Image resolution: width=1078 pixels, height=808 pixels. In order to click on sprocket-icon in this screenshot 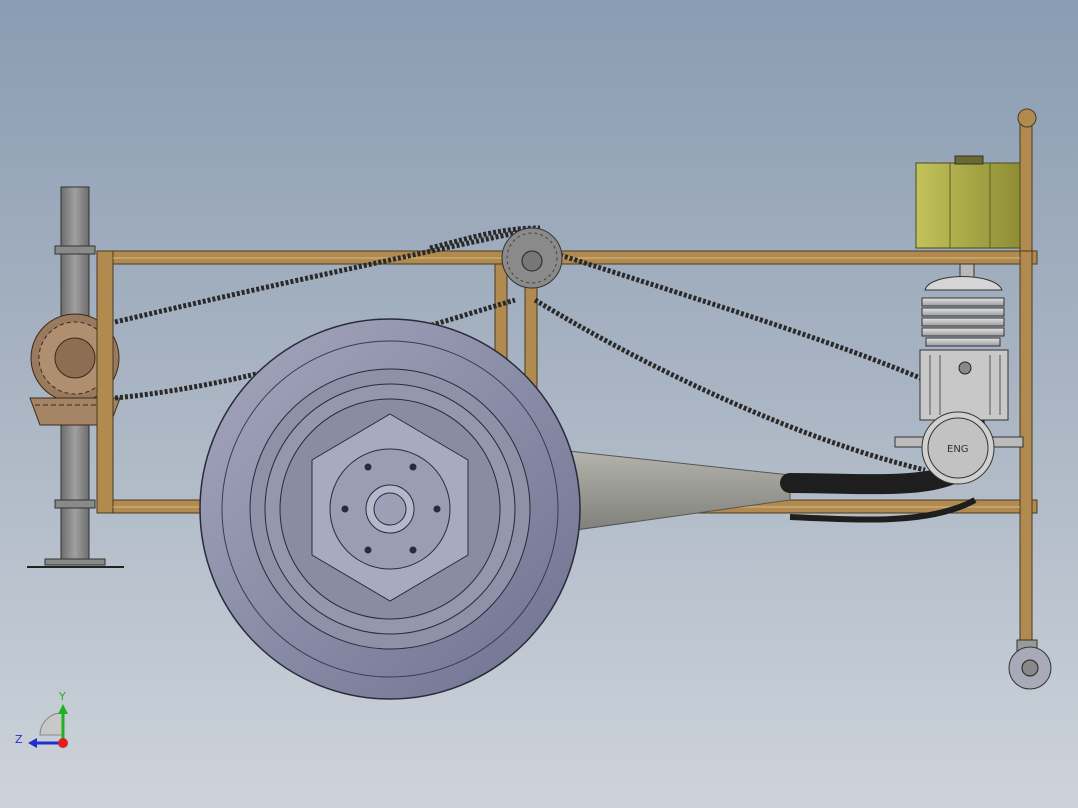, I will do `click(532, 258)`.